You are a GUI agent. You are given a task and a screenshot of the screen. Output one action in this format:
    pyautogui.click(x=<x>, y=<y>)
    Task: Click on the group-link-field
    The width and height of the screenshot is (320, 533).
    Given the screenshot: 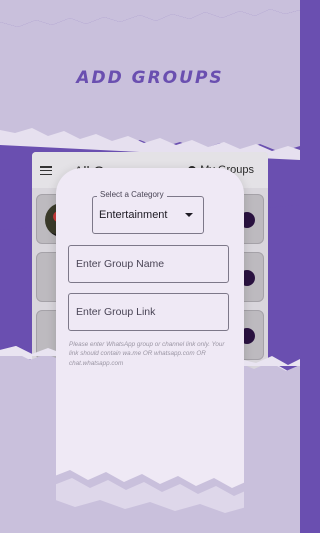 What is the action you would take?
    pyautogui.click(x=148, y=312)
    